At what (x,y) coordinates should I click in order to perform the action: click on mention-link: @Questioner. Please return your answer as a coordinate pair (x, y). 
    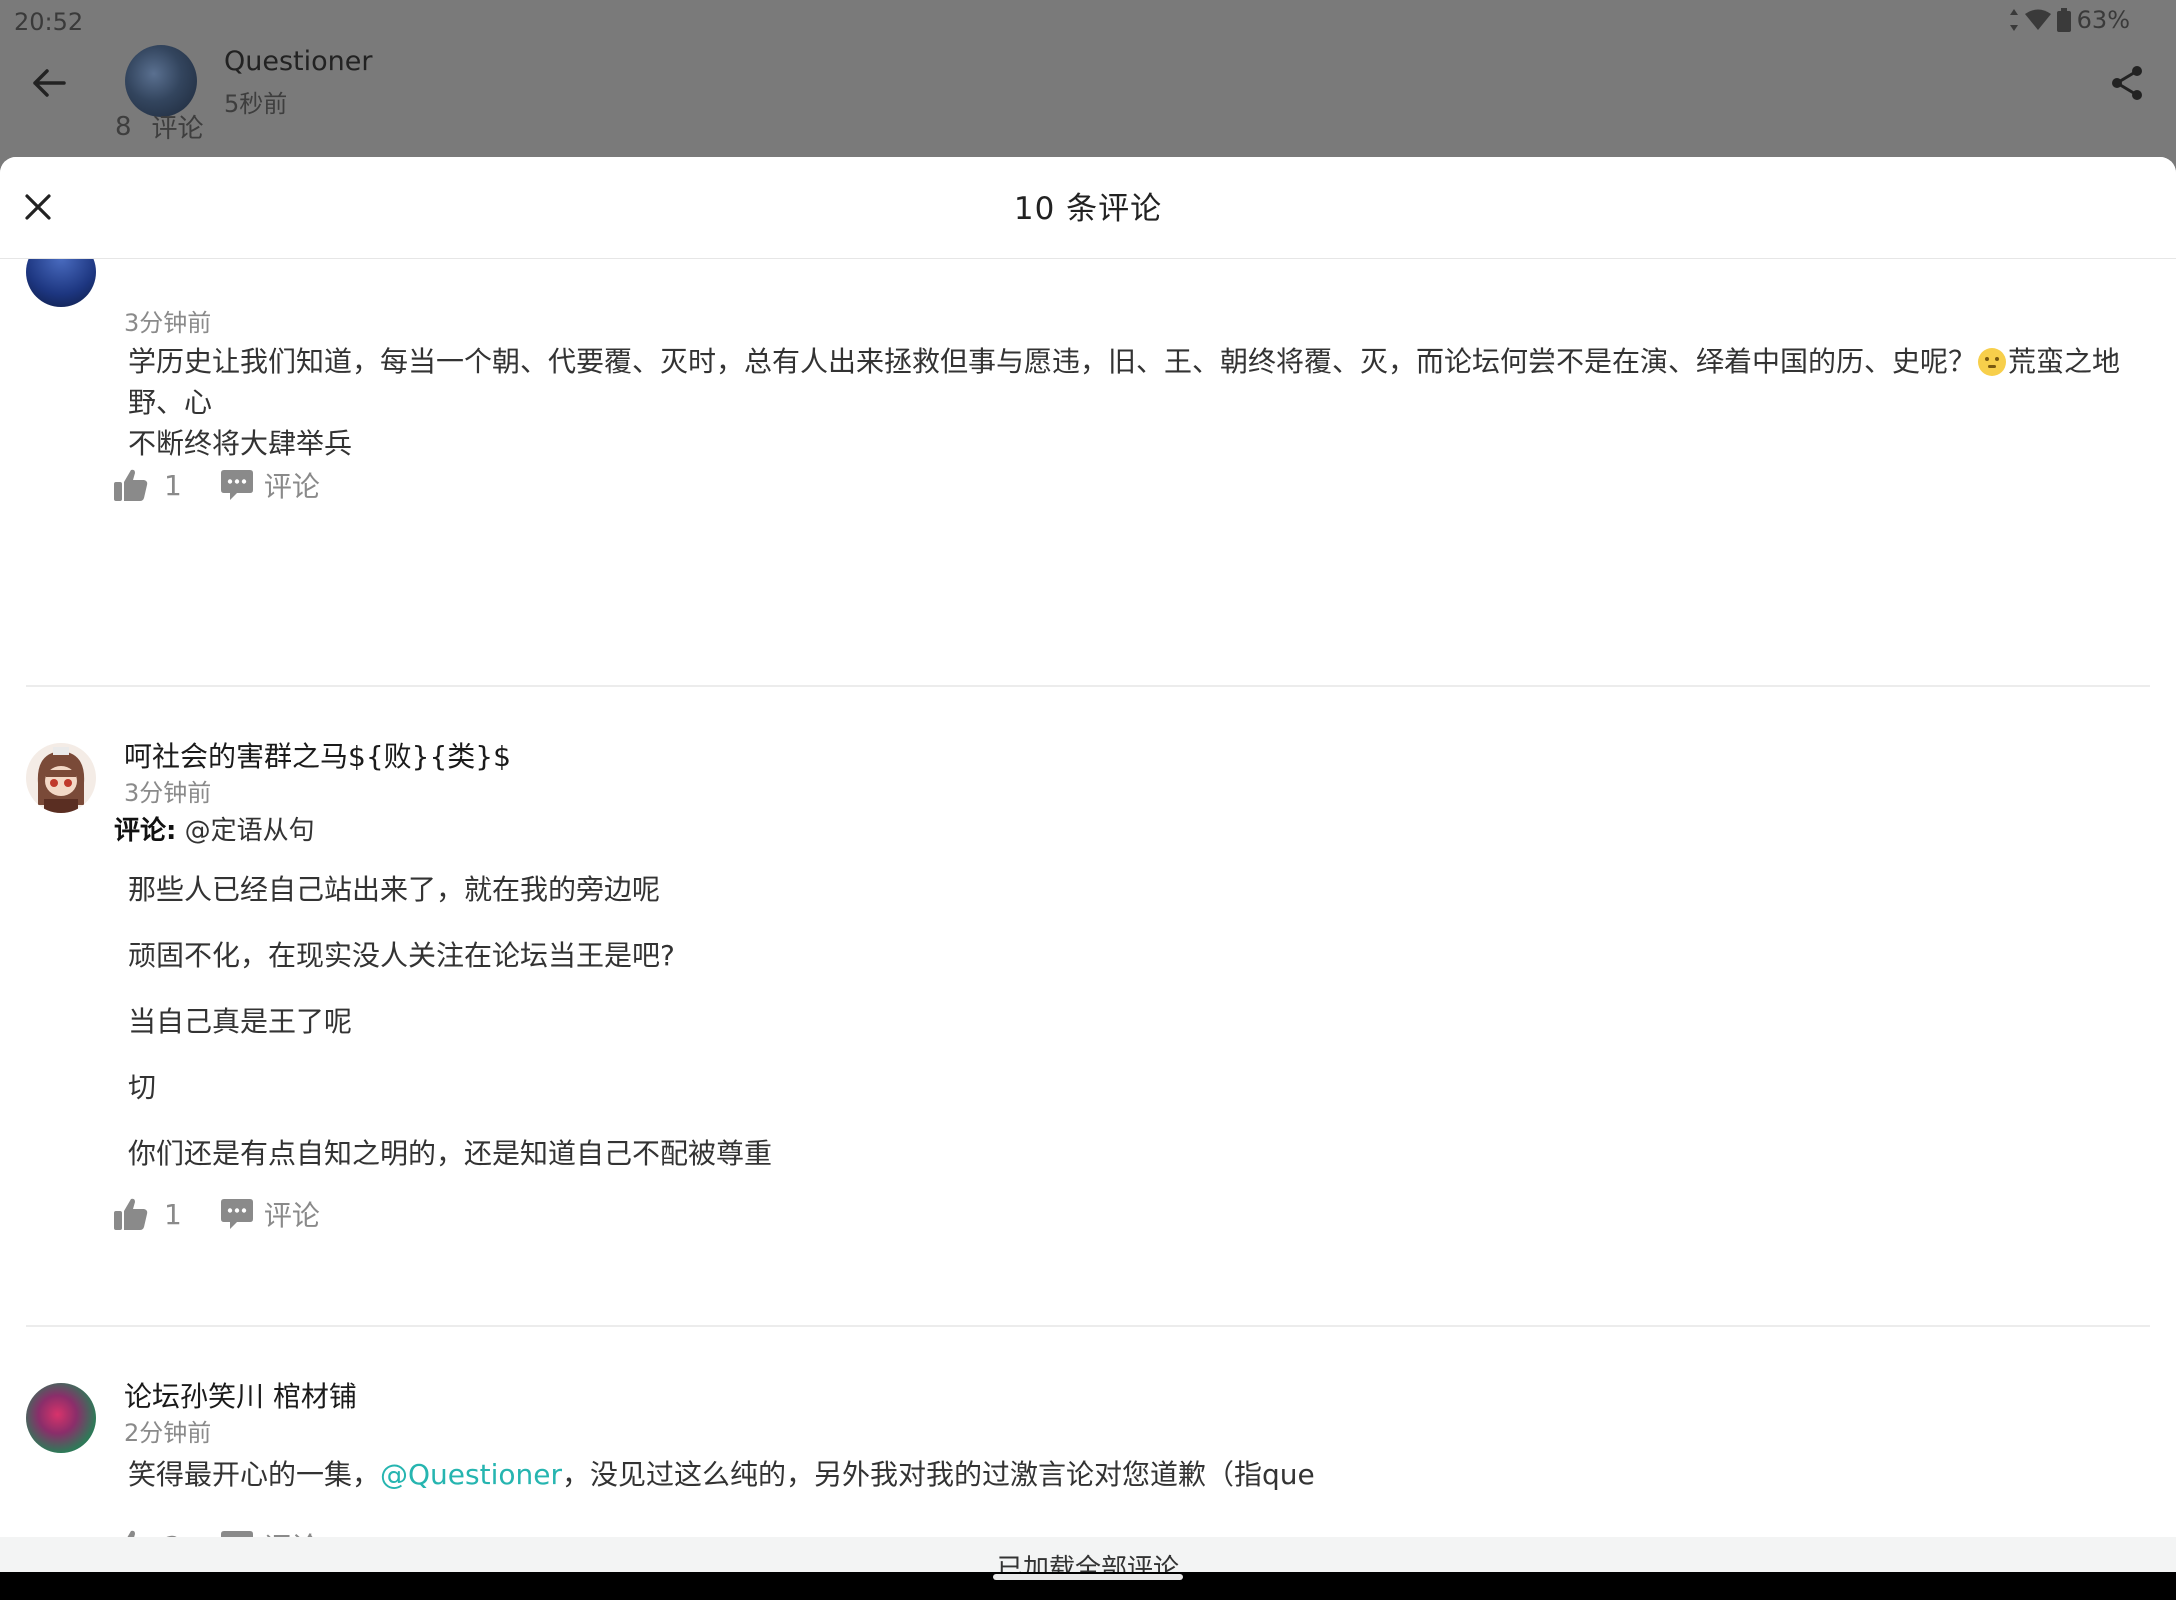
    Looking at the image, I should click on (471, 1474).